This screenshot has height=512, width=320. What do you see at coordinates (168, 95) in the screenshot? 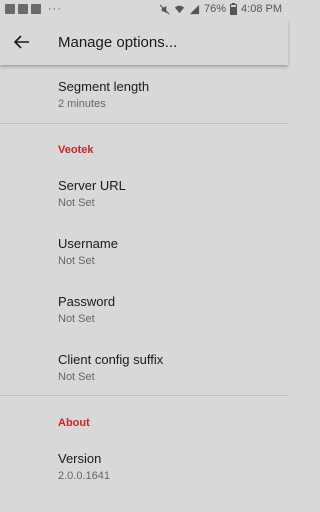
I see `pref-segment-length: Segment length 2 minutes` at bounding box center [168, 95].